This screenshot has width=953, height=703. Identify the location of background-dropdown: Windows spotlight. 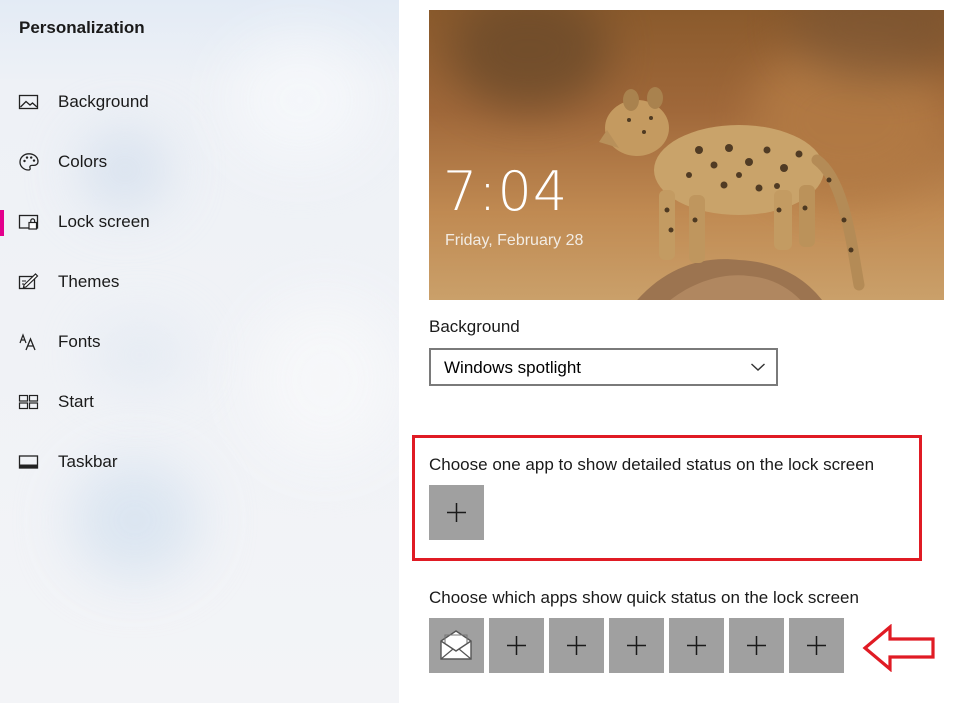
(603, 367).